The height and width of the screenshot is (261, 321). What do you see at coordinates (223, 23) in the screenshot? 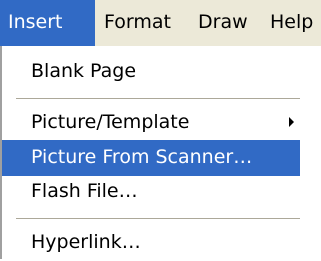
I see `menu-draw: Draw` at bounding box center [223, 23].